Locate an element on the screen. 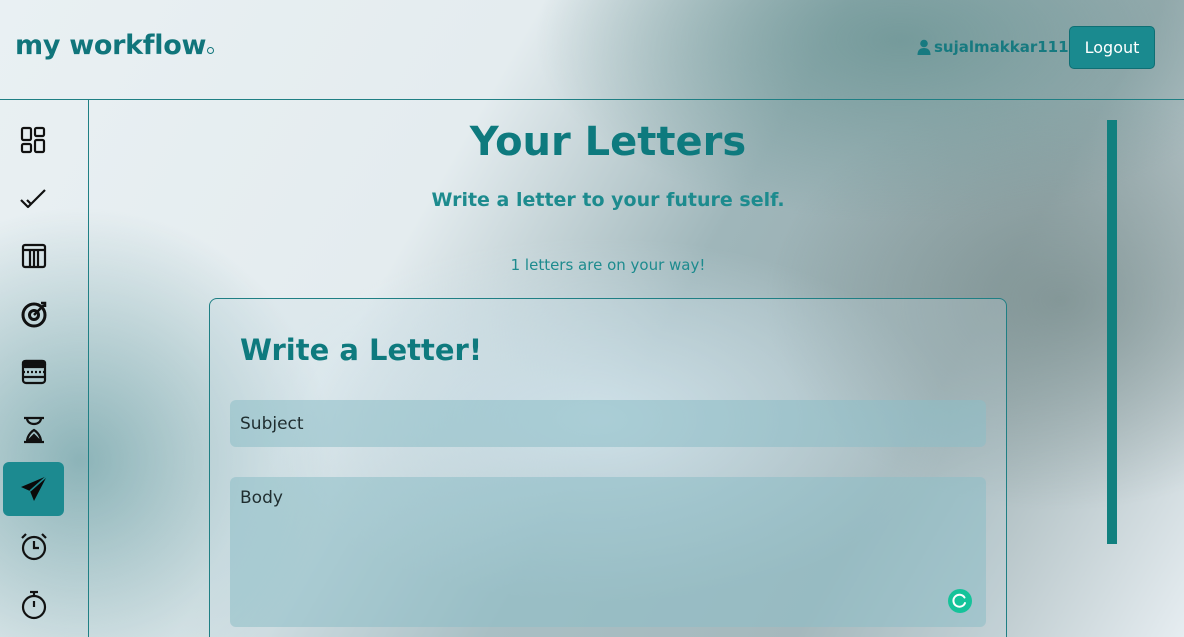  user-icon is located at coordinates (924, 47).